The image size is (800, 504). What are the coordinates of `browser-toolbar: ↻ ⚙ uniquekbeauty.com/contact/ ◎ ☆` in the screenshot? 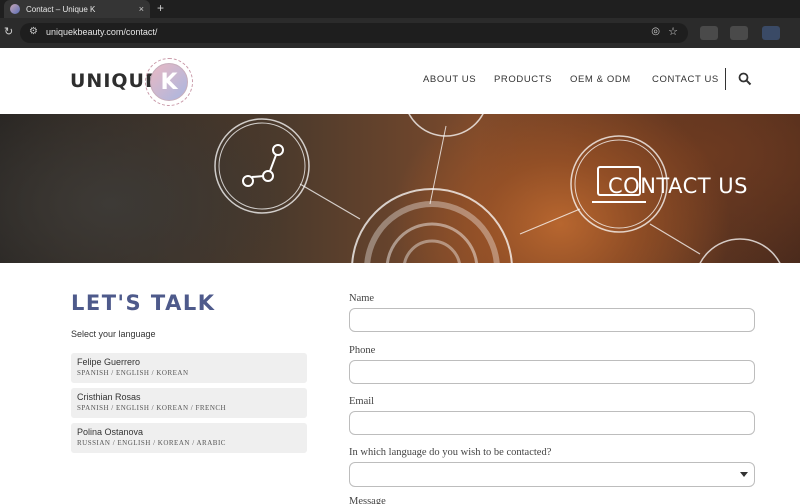 It's located at (400, 33).